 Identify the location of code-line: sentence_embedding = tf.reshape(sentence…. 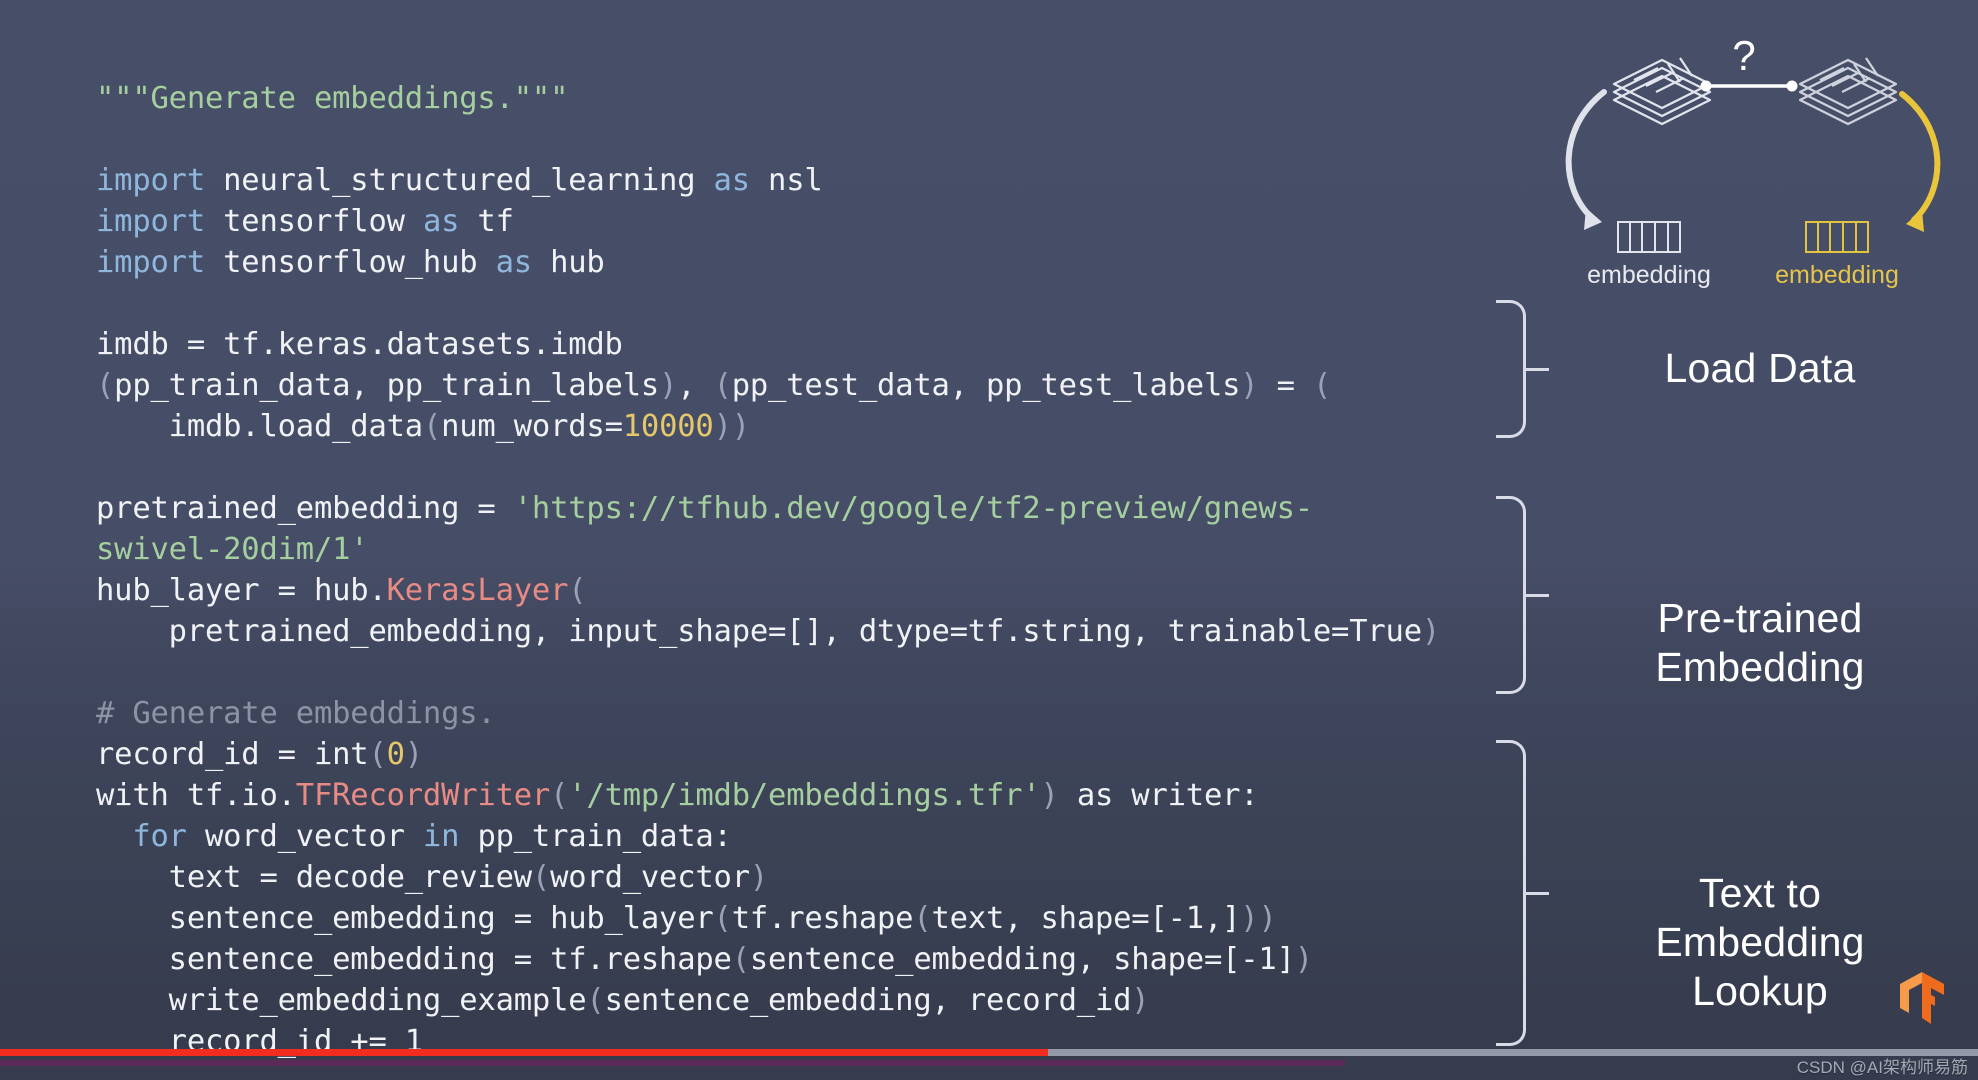
(828, 959).